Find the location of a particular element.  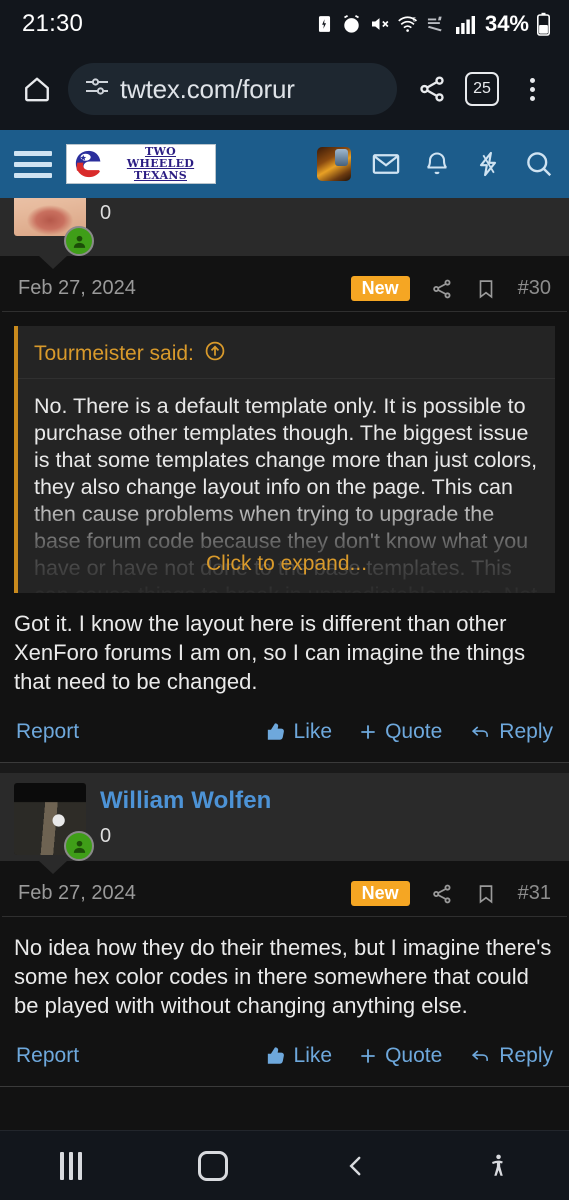

alerts-bell-icon is located at coordinates (437, 164).